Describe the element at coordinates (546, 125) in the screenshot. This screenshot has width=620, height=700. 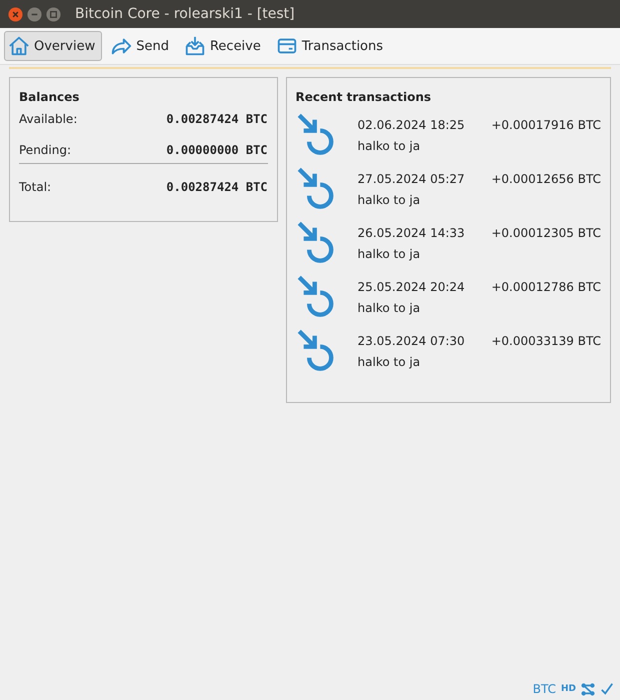
I see `transaction-amount: +0.00017916 BTC` at that location.